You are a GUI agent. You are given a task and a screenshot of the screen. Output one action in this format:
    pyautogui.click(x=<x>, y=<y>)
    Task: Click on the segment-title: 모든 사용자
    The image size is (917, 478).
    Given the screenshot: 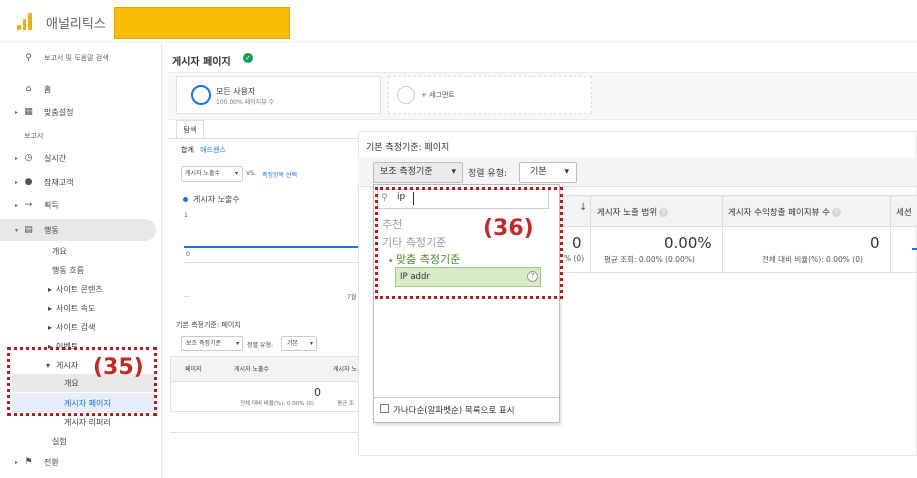 What is the action you would take?
    pyautogui.click(x=236, y=91)
    